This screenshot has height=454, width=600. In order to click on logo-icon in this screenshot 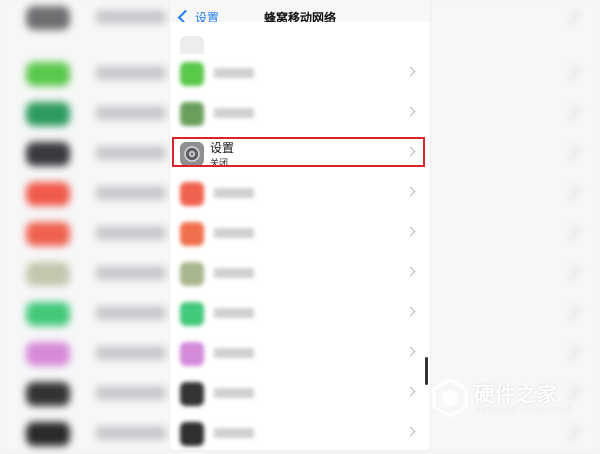, I will do `click(450, 398)`.